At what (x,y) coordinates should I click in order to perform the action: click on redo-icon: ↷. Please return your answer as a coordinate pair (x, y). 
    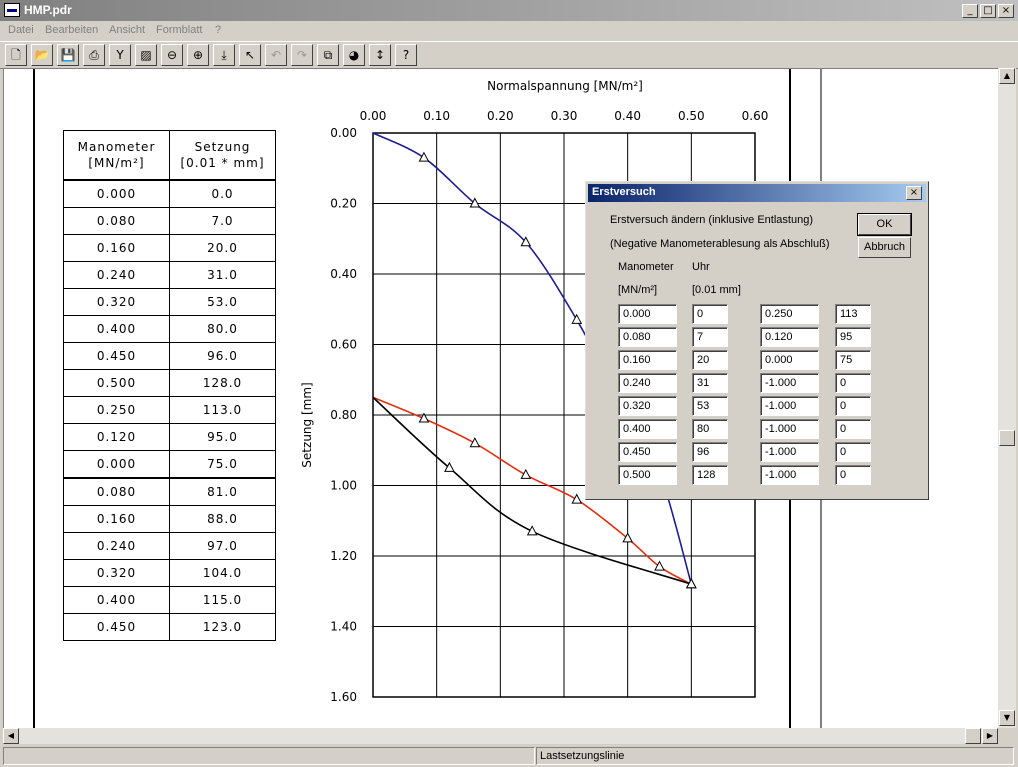
    Looking at the image, I should click on (302, 55).